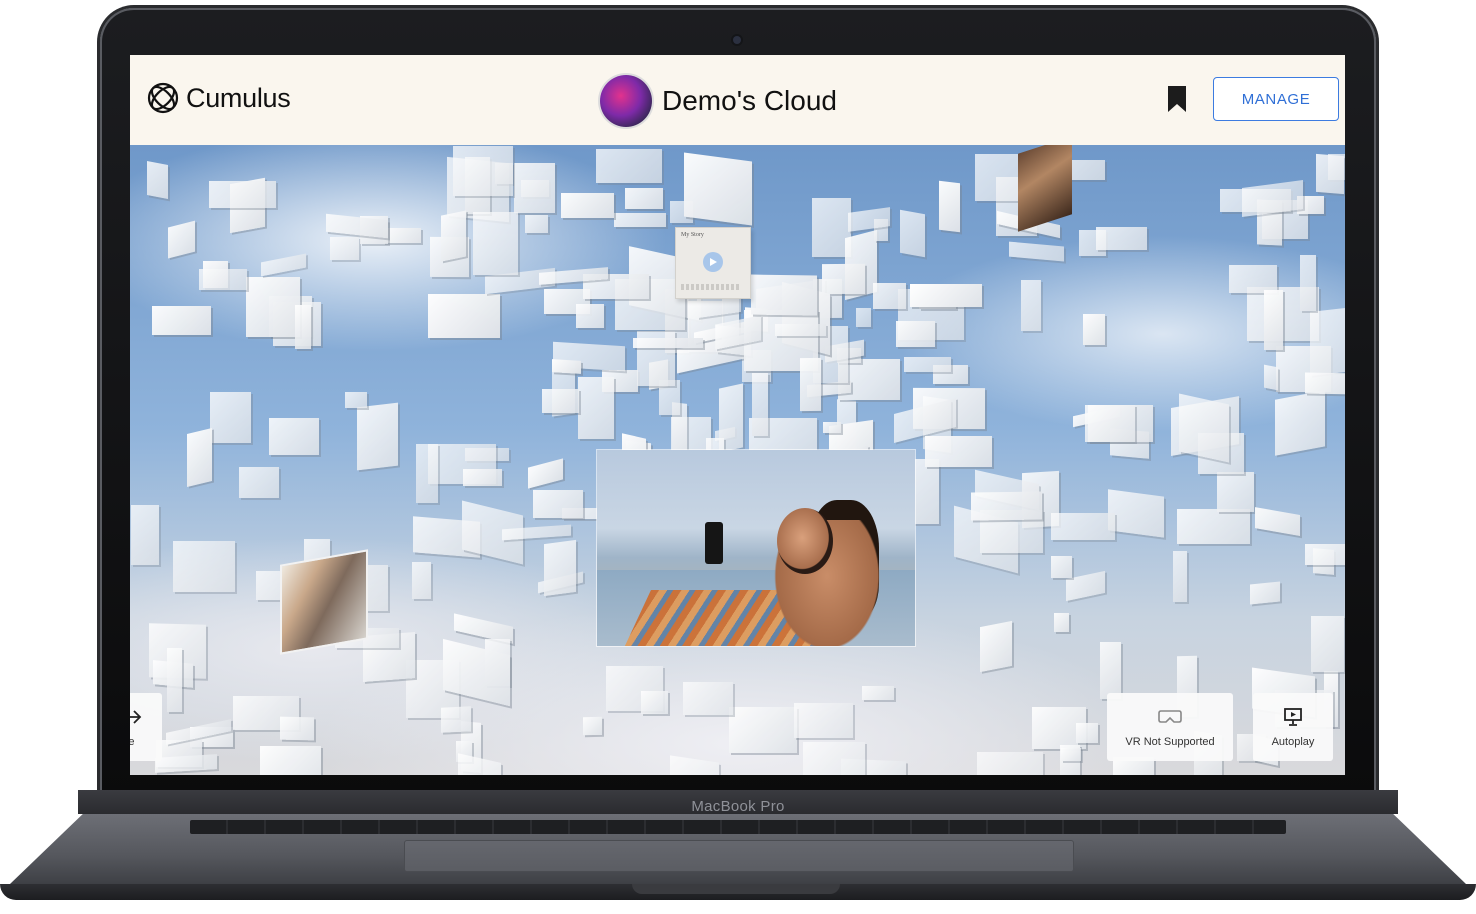 This screenshot has width=1476, height=914. What do you see at coordinates (1293, 717) in the screenshot?
I see `autoplay-screen-icon` at bounding box center [1293, 717].